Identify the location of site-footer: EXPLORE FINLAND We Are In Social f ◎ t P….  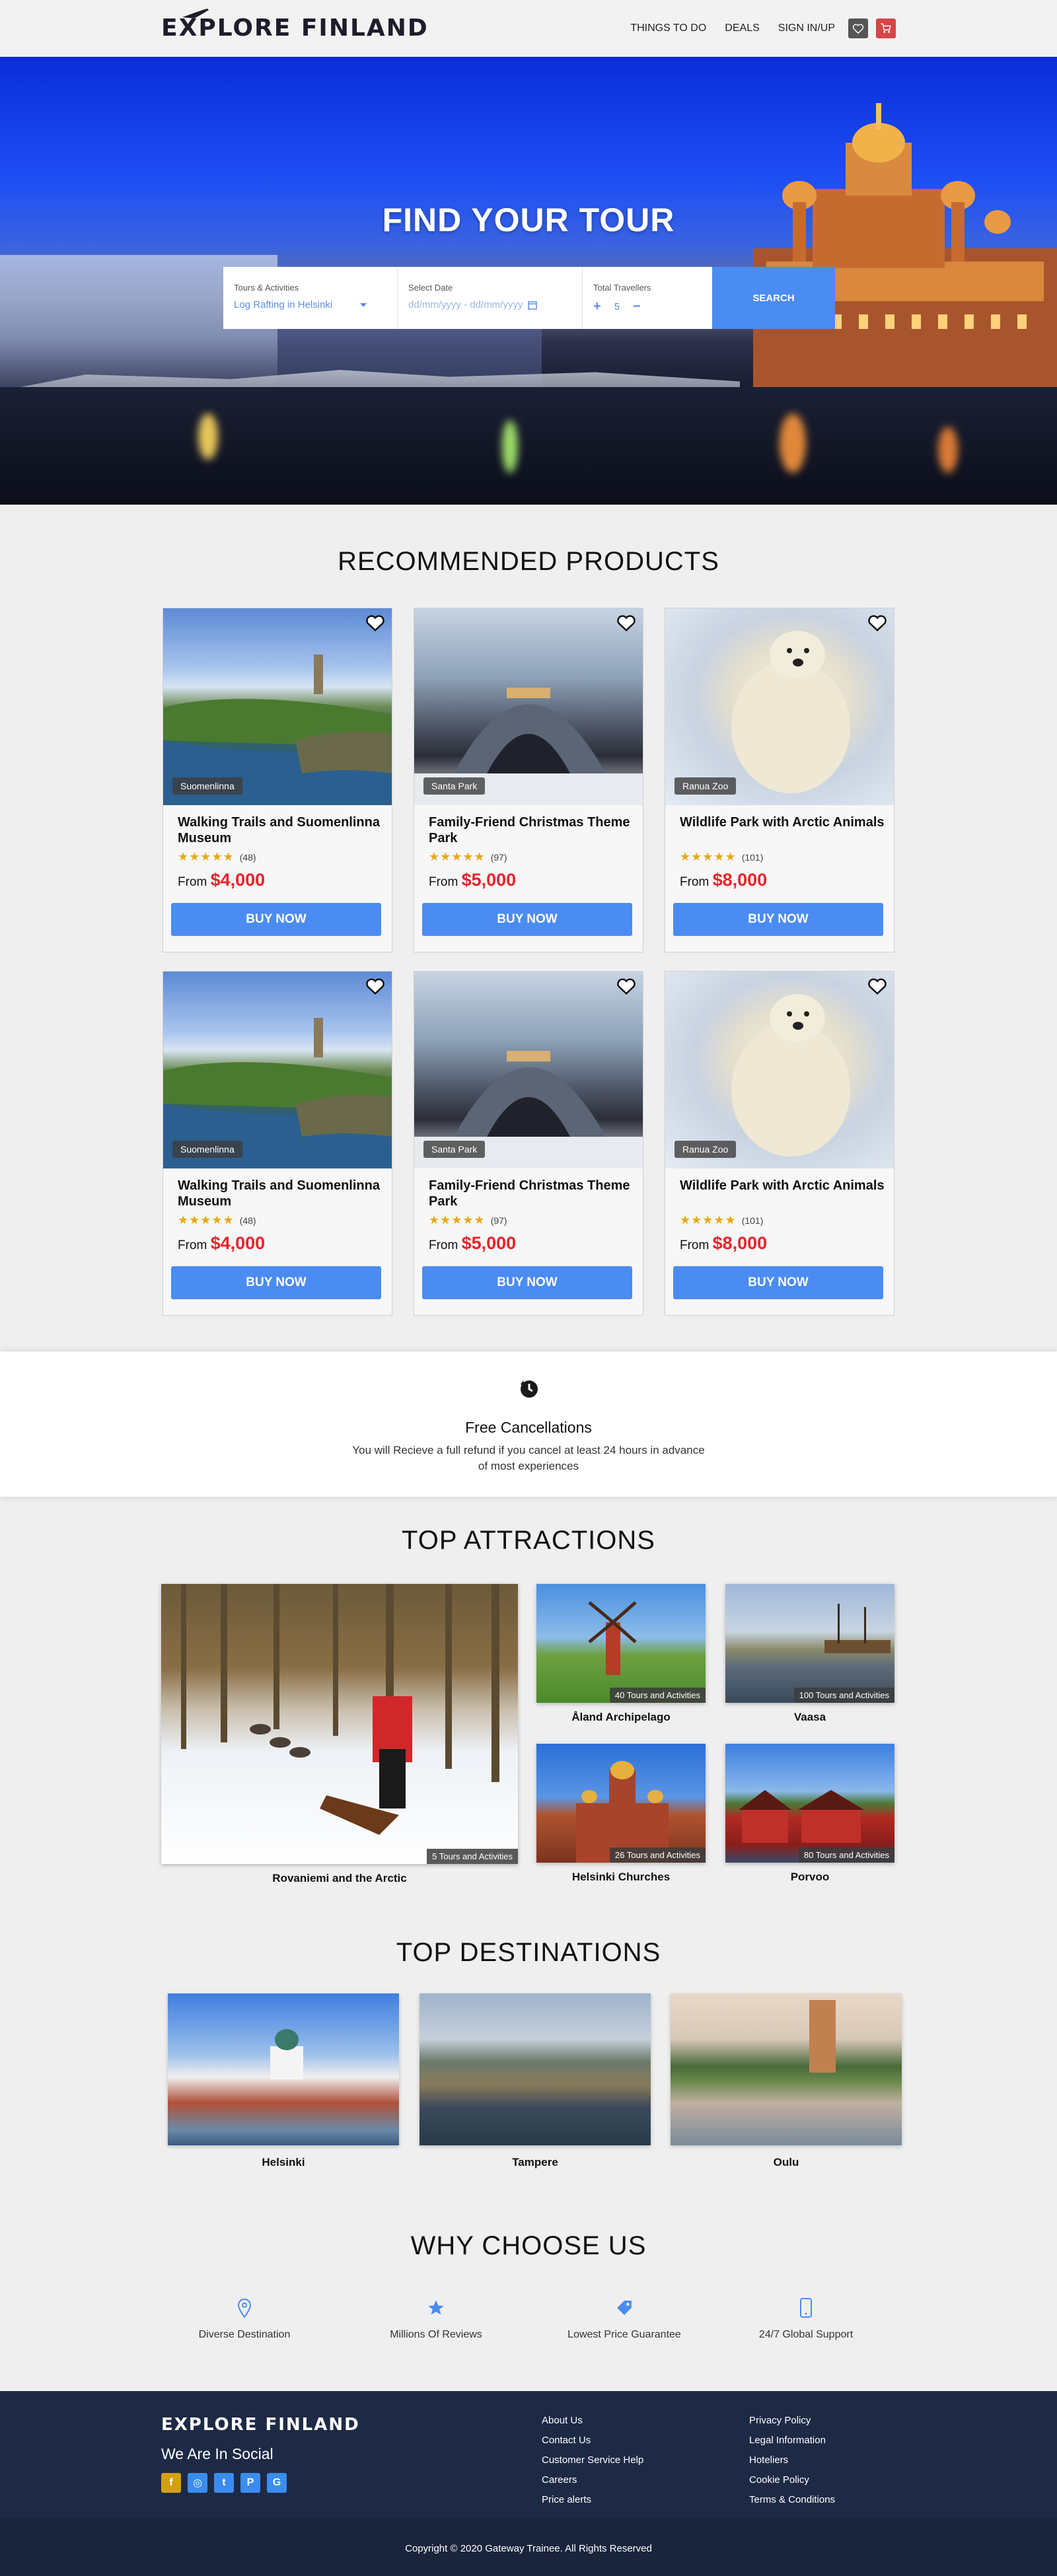
(528, 2483).